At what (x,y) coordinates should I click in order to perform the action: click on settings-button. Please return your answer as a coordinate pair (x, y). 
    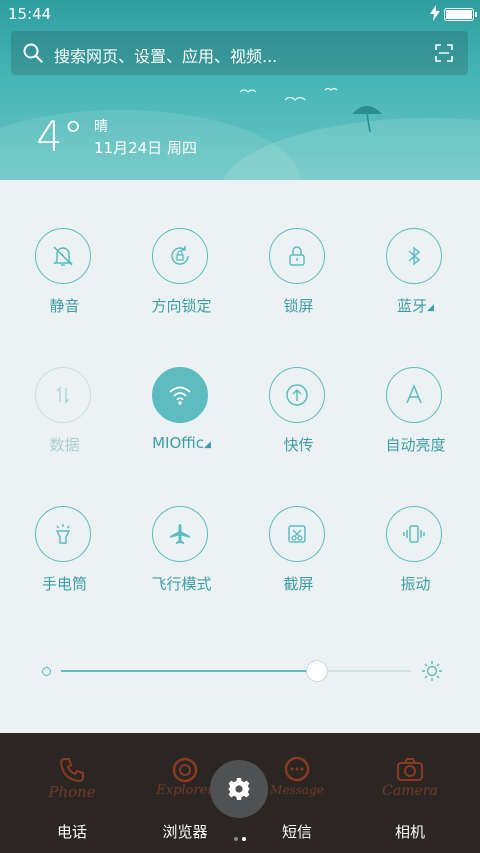
    Looking at the image, I should click on (239, 789).